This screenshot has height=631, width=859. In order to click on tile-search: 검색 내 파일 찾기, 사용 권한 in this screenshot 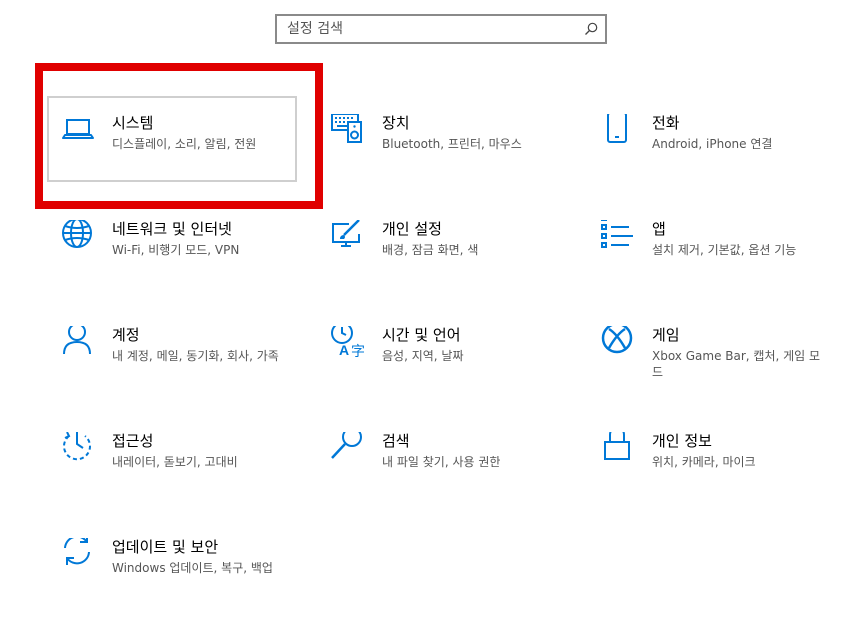, I will do `click(456, 472)`.